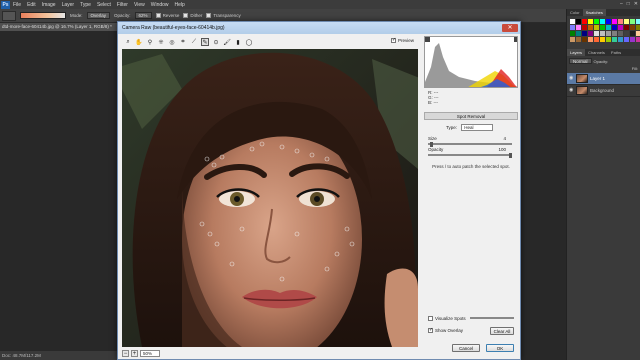  What do you see at coordinates (194, 42) in the screenshot?
I see `straighten-tool-icon: ⟋` at bounding box center [194, 42].